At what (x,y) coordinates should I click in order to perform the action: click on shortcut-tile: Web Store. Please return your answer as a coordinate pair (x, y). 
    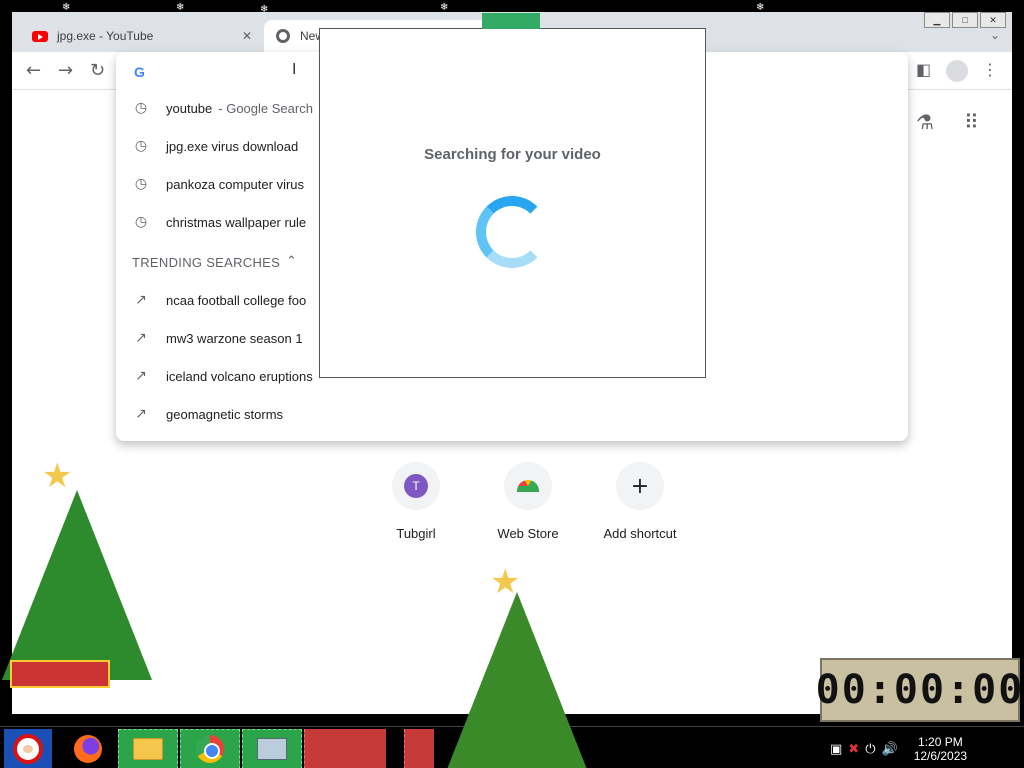
    Looking at the image, I should click on (528, 501).